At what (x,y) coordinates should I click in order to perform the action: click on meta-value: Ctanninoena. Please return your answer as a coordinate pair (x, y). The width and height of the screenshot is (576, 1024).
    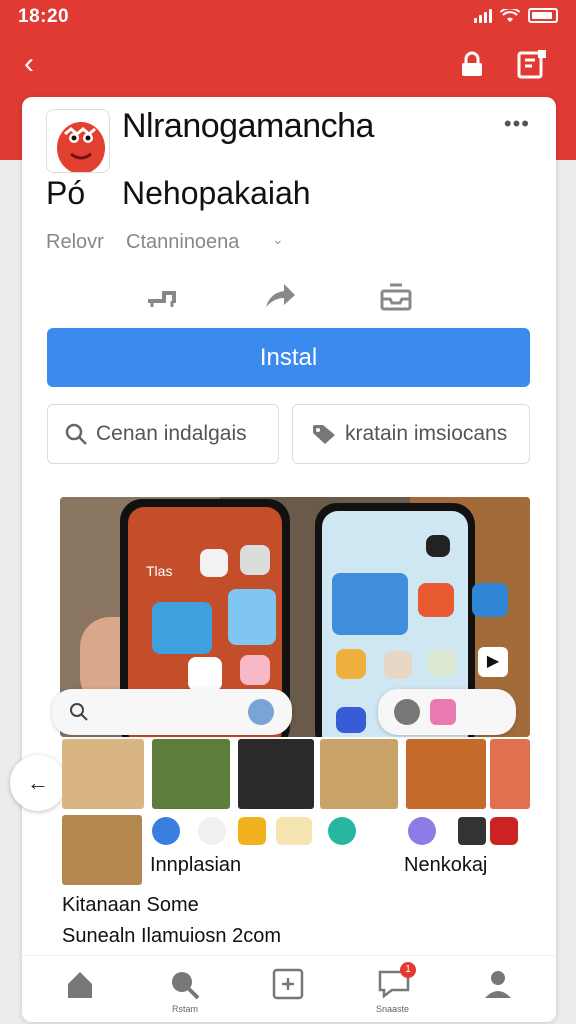
    Looking at the image, I should click on (182, 242).